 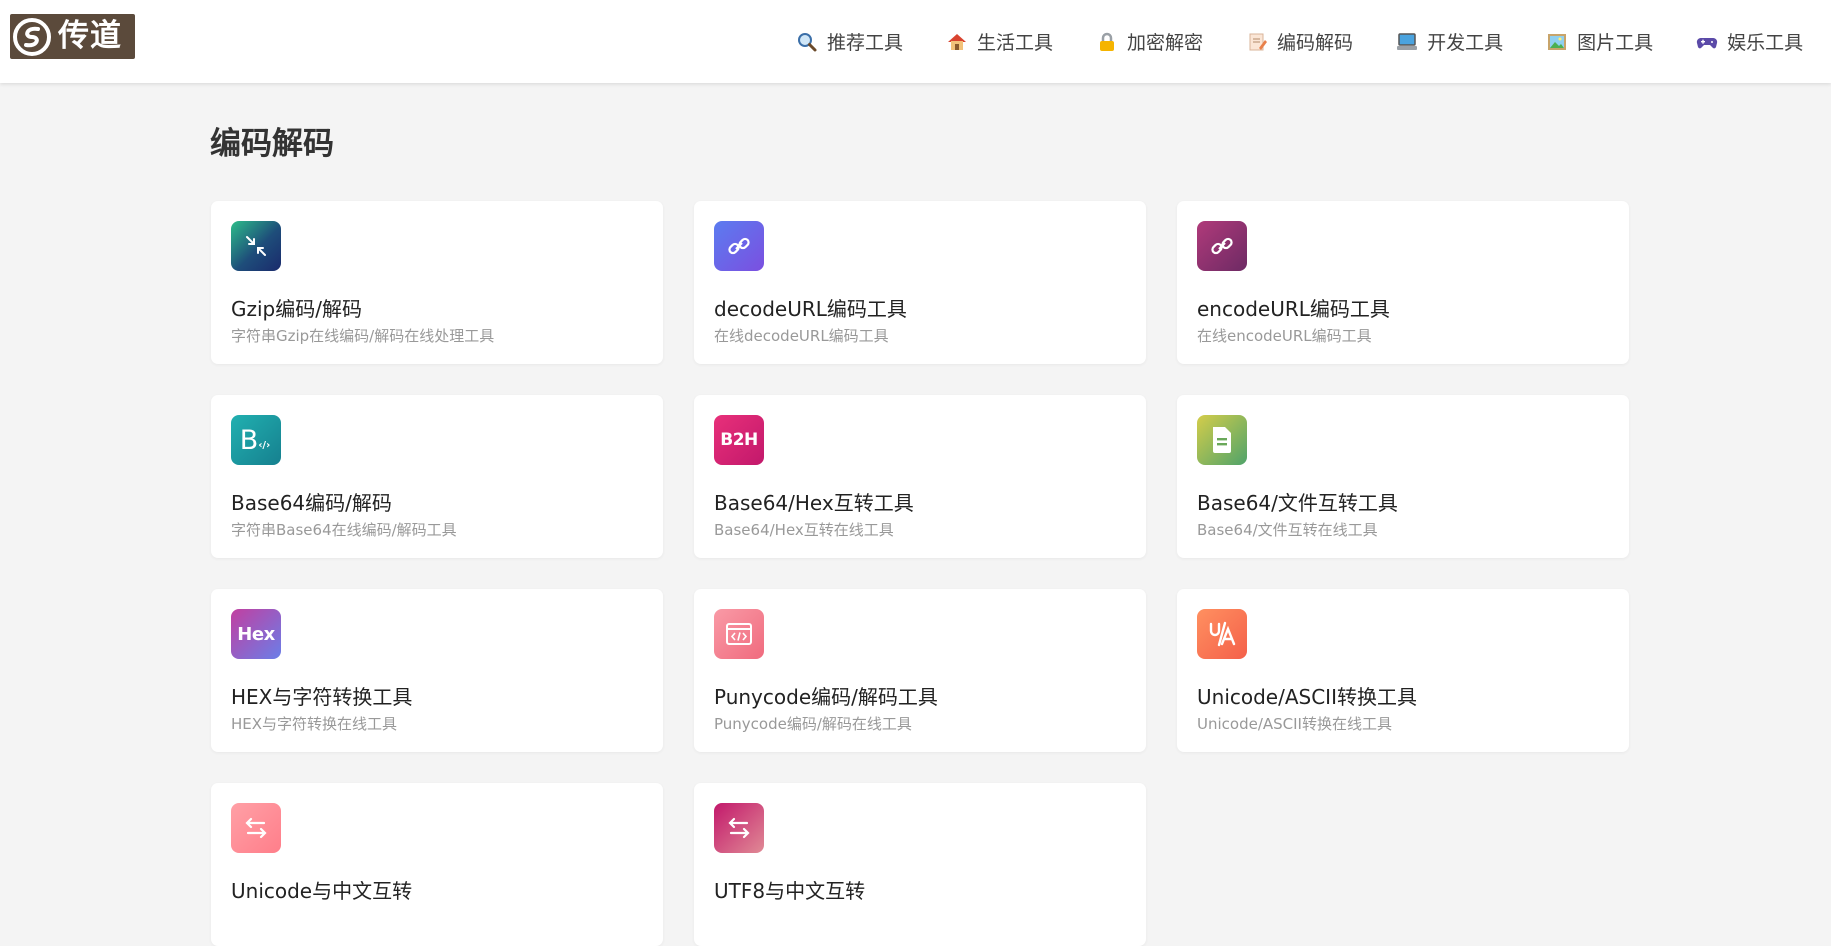 I want to click on nav-item-recommended: 推荐工具, so click(x=849, y=42).